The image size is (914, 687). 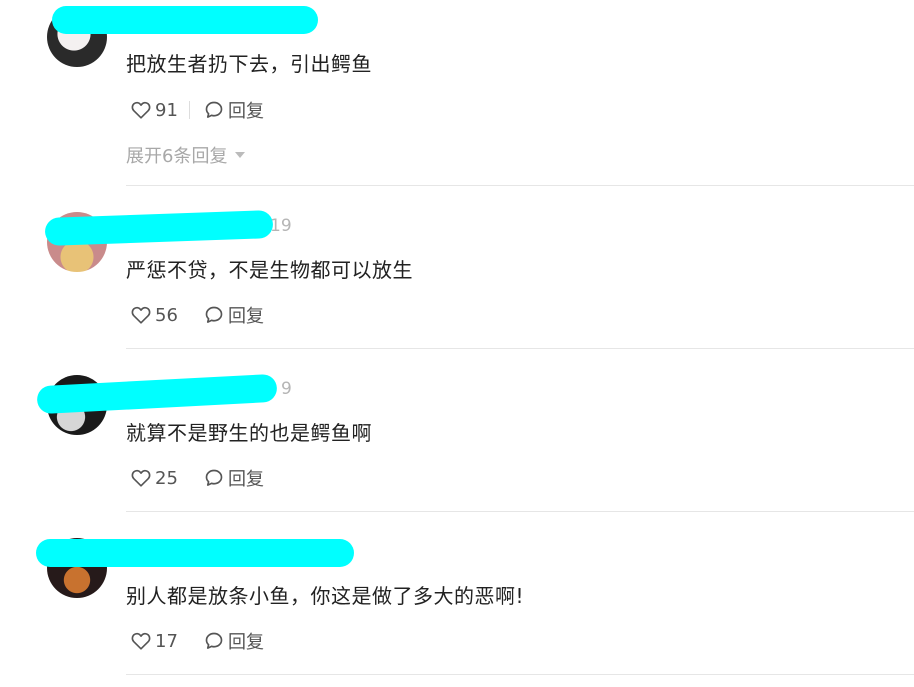 What do you see at coordinates (286, 389) in the screenshot?
I see `comment-date: 9` at bounding box center [286, 389].